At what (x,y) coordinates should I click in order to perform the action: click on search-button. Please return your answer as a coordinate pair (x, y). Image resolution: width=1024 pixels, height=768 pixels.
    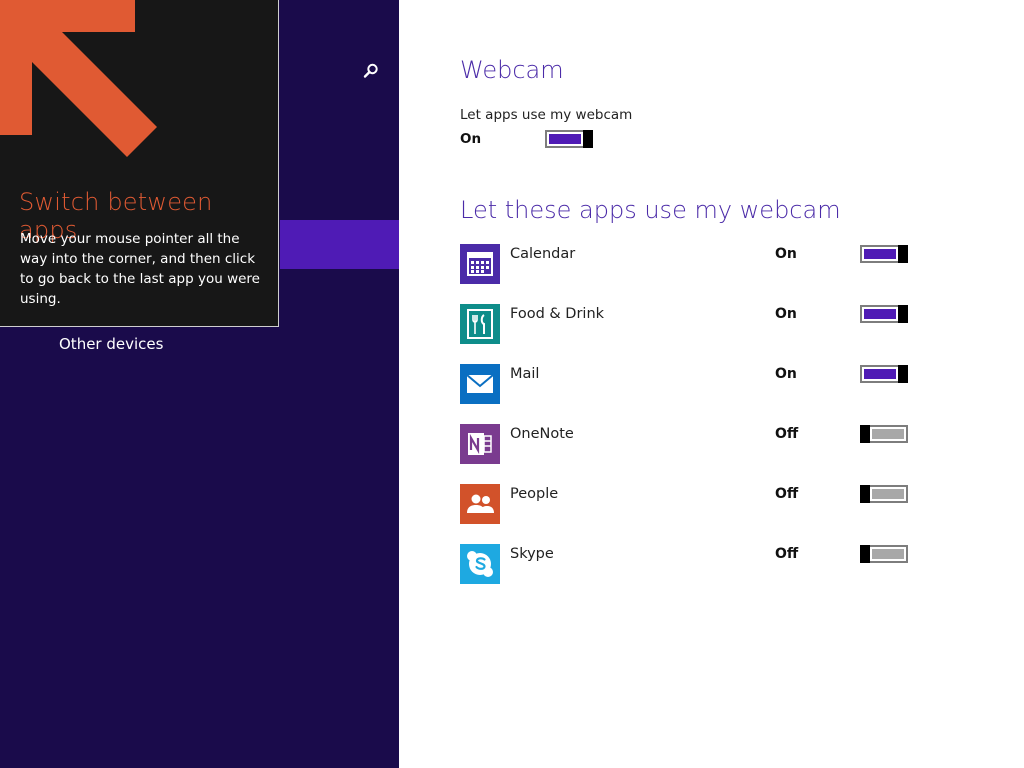
    Looking at the image, I should click on (371, 71).